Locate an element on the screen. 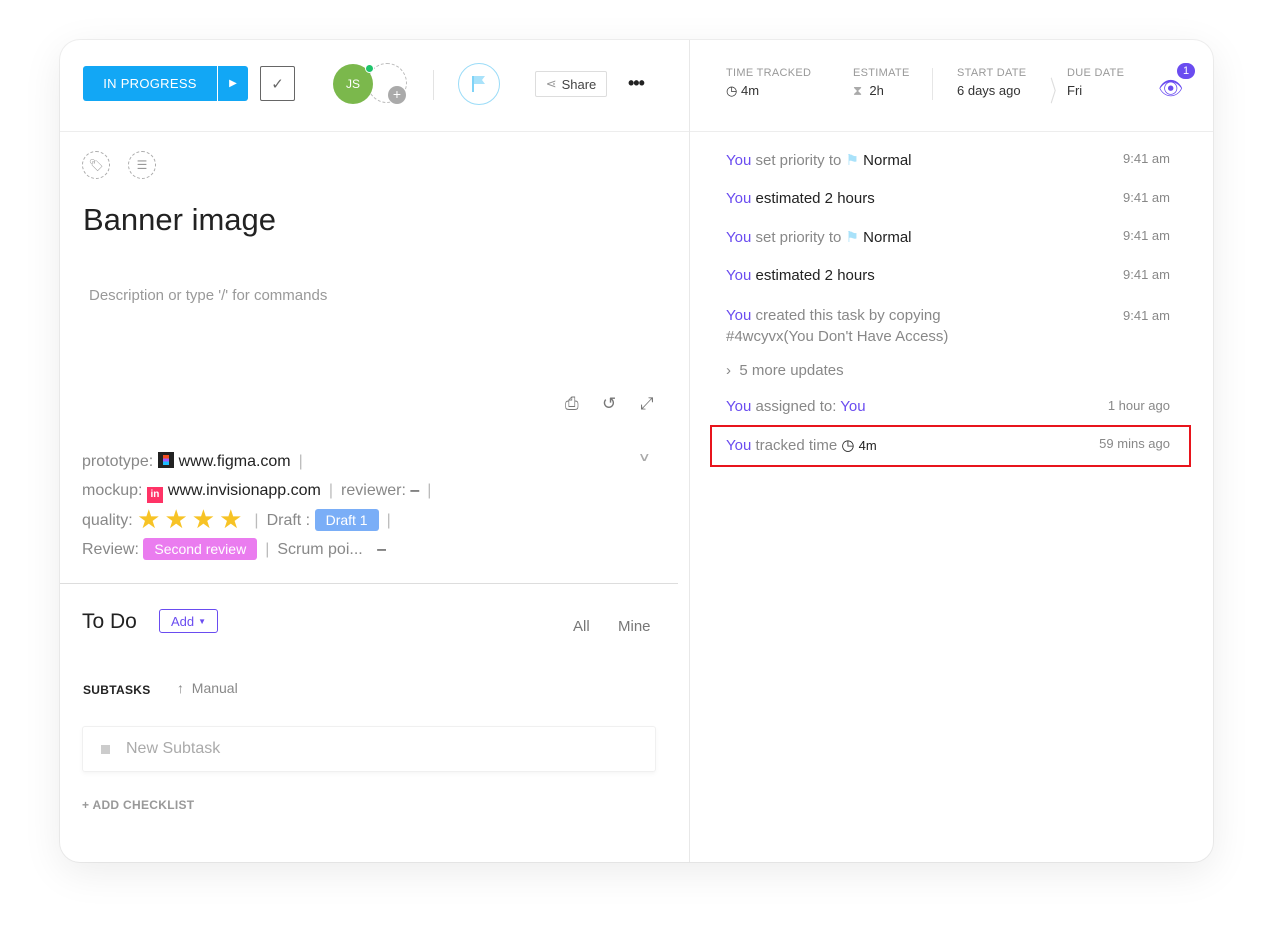  panel-divider is located at coordinates (689, 451).